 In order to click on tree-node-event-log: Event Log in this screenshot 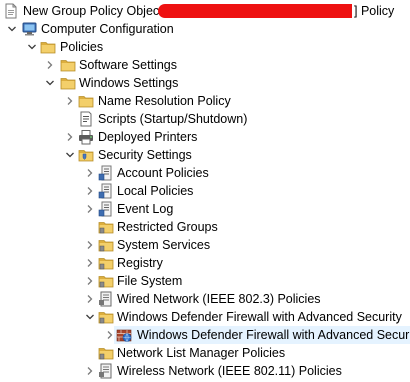, I will do `click(205, 209)`.